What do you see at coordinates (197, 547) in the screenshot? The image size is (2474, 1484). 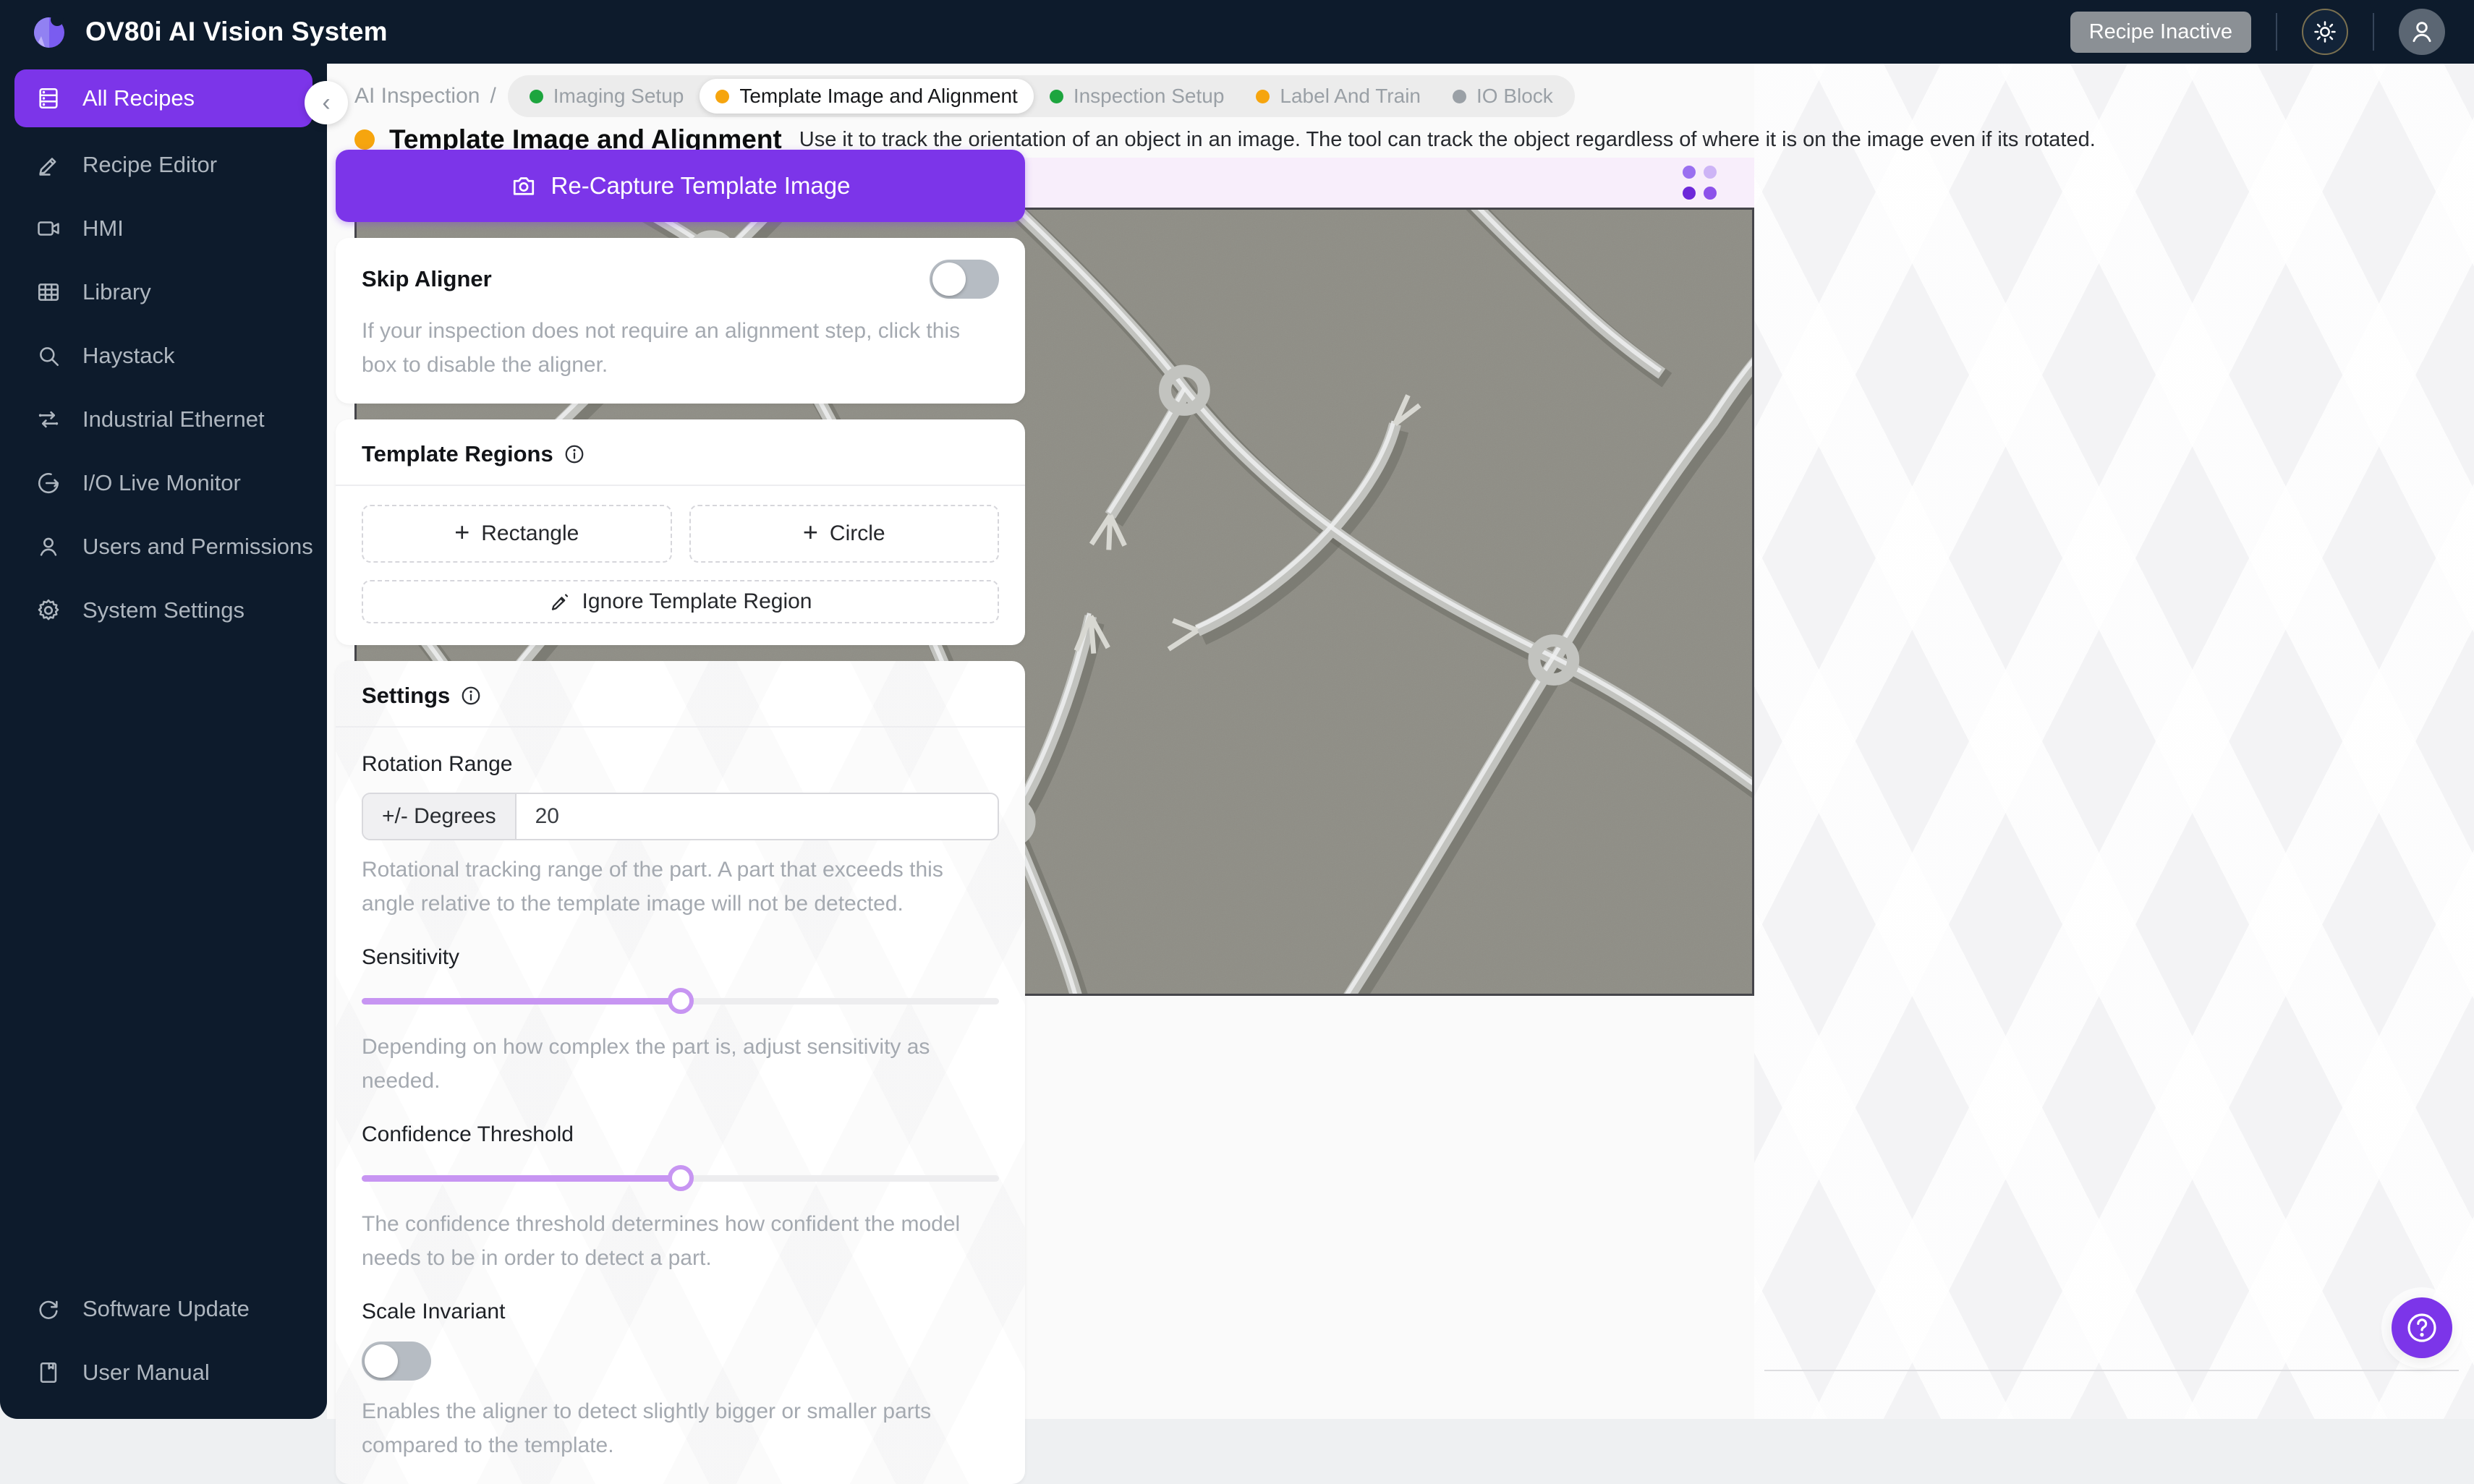 I see `sidebar-item-label: Users and Permissions` at bounding box center [197, 547].